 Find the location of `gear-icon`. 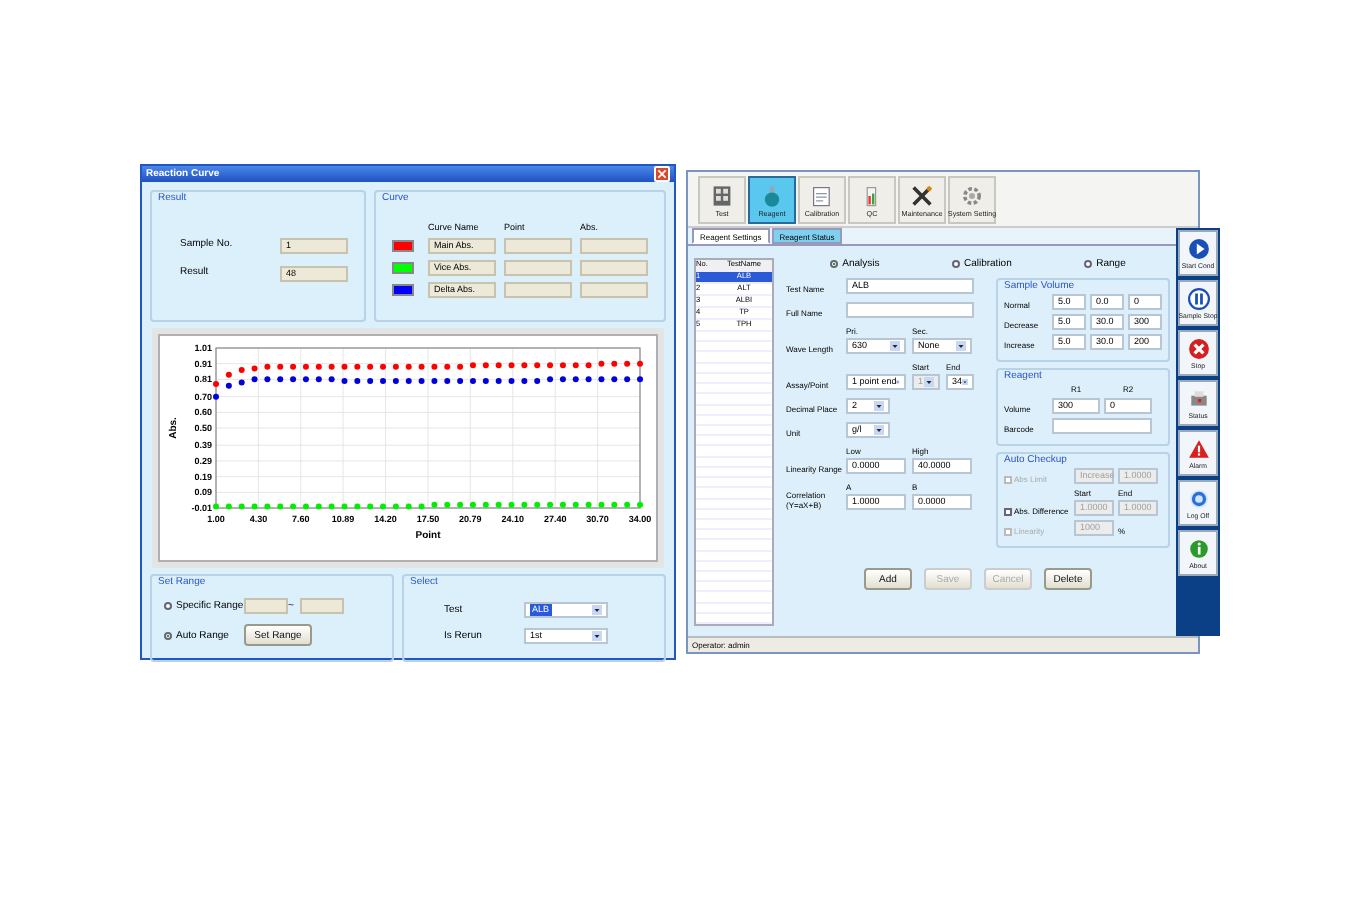

gear-icon is located at coordinates (972, 195).